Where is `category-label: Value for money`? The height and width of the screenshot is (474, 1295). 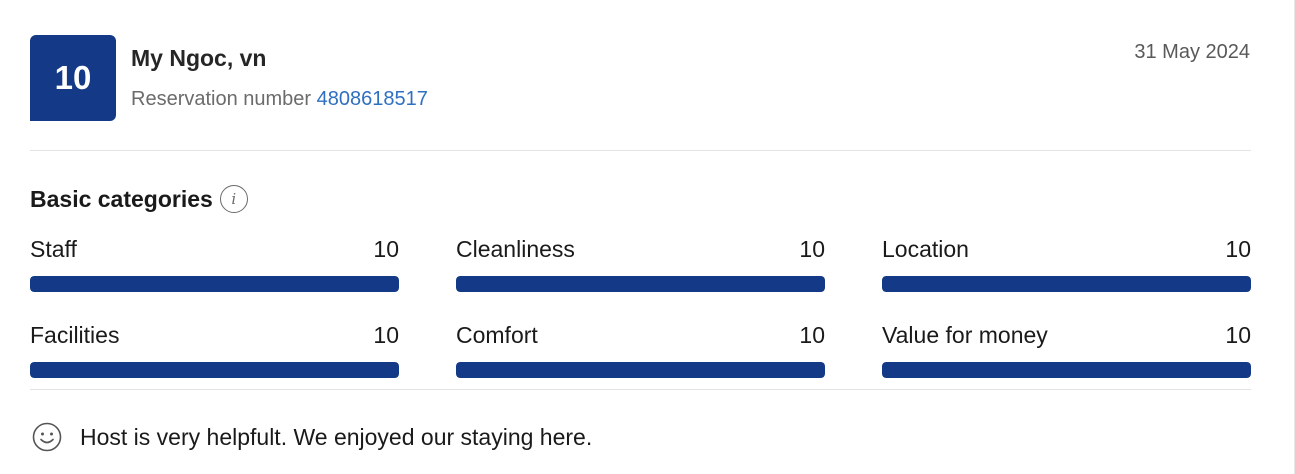
category-label: Value for money is located at coordinates (965, 335).